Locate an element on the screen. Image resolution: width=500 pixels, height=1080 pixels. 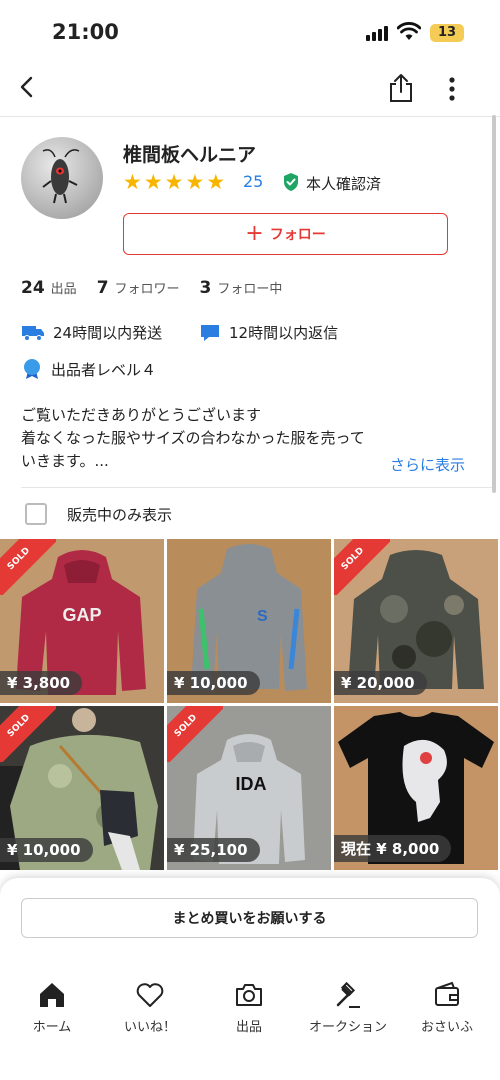
seller-name: 椎間板ヘルニア is located at coordinates (190, 155).